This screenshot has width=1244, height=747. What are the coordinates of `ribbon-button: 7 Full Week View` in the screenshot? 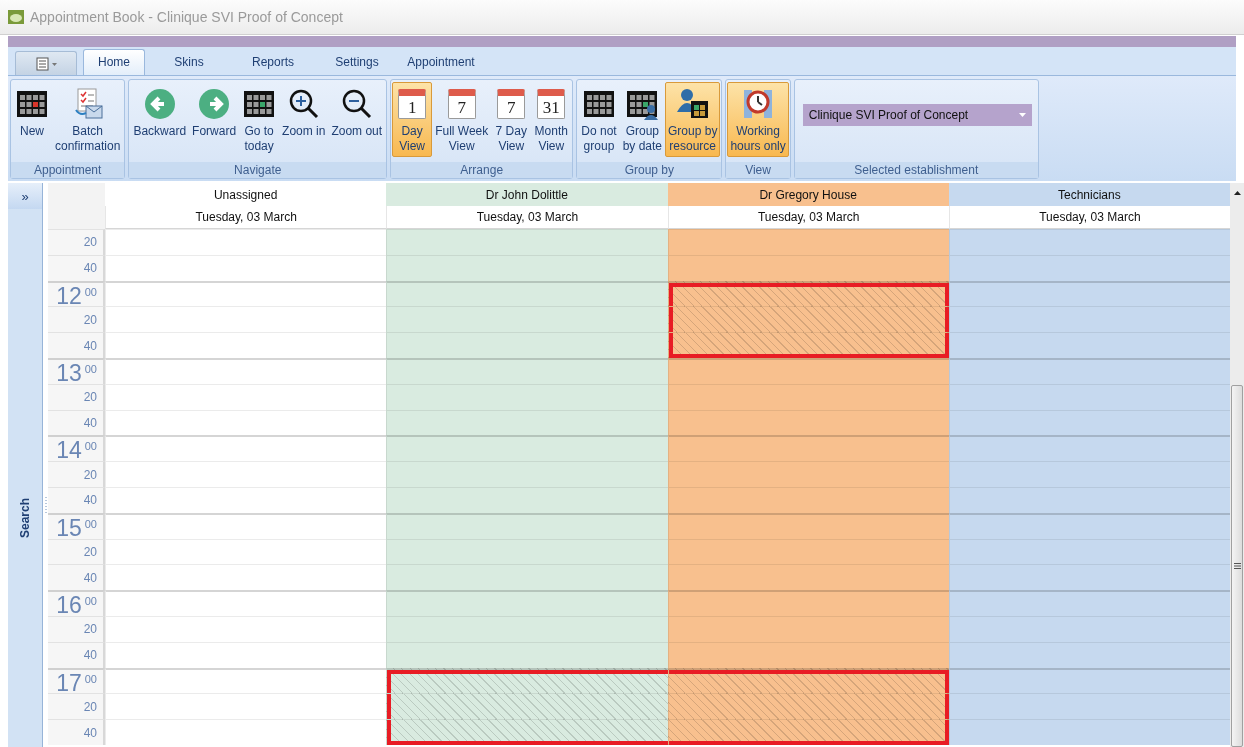 It's located at (462, 119).